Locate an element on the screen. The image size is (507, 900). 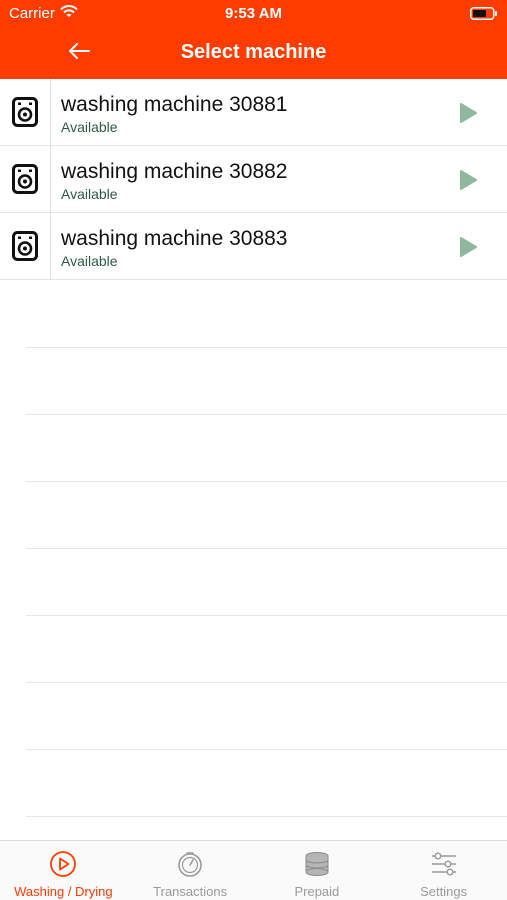
tab-settings: Settings is located at coordinates (443, 870).